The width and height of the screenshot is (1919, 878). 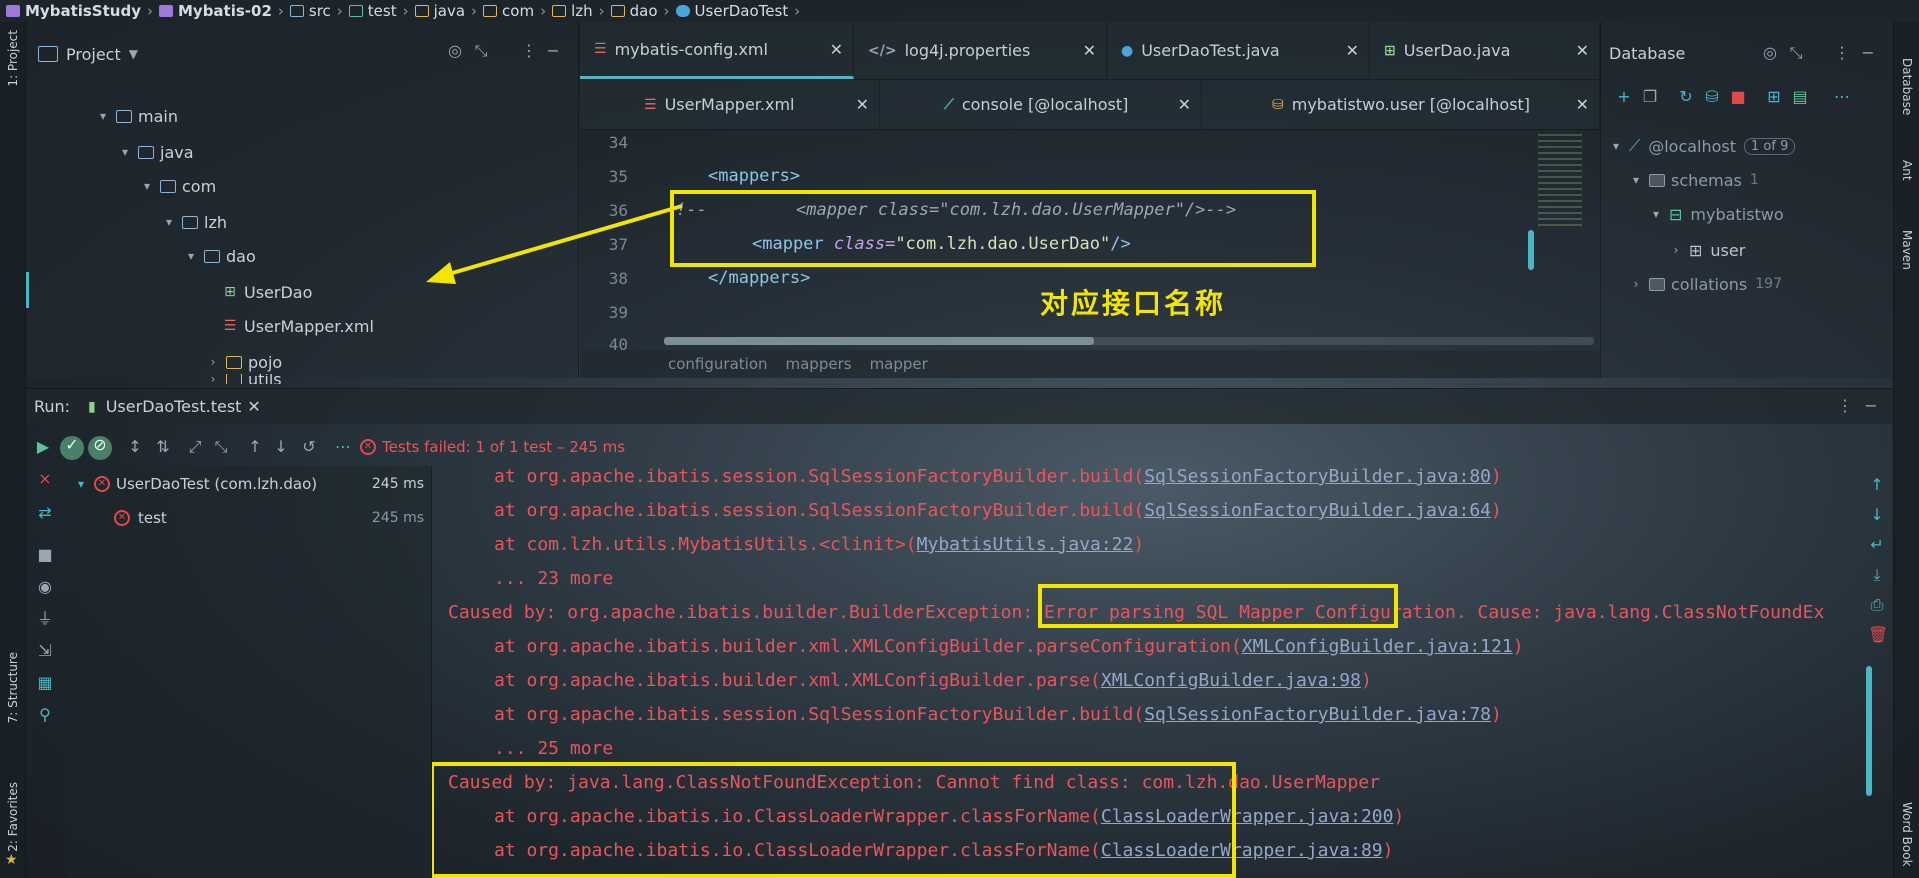 I want to click on breadcrumb-project: MybatisStudy ›, so click(x=79, y=11).